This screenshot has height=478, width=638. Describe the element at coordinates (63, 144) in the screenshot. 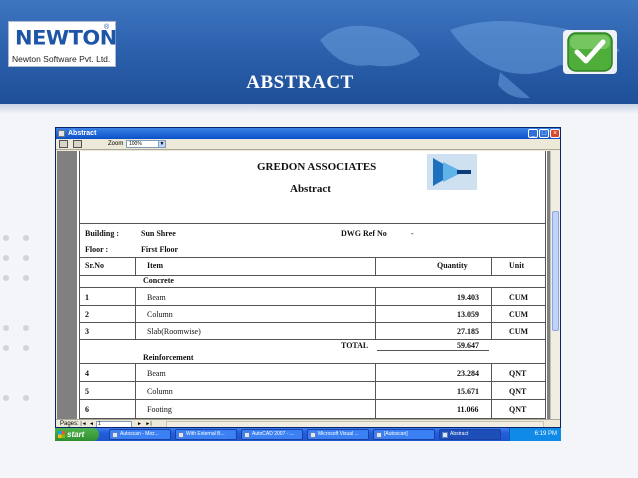

I see `print-icon` at that location.